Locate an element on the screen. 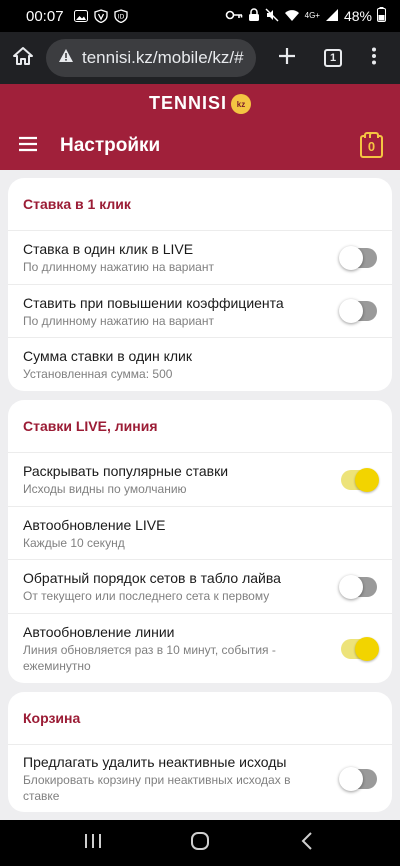 The width and height of the screenshot is (400, 866). system-nav-bar is located at coordinates (200, 843).